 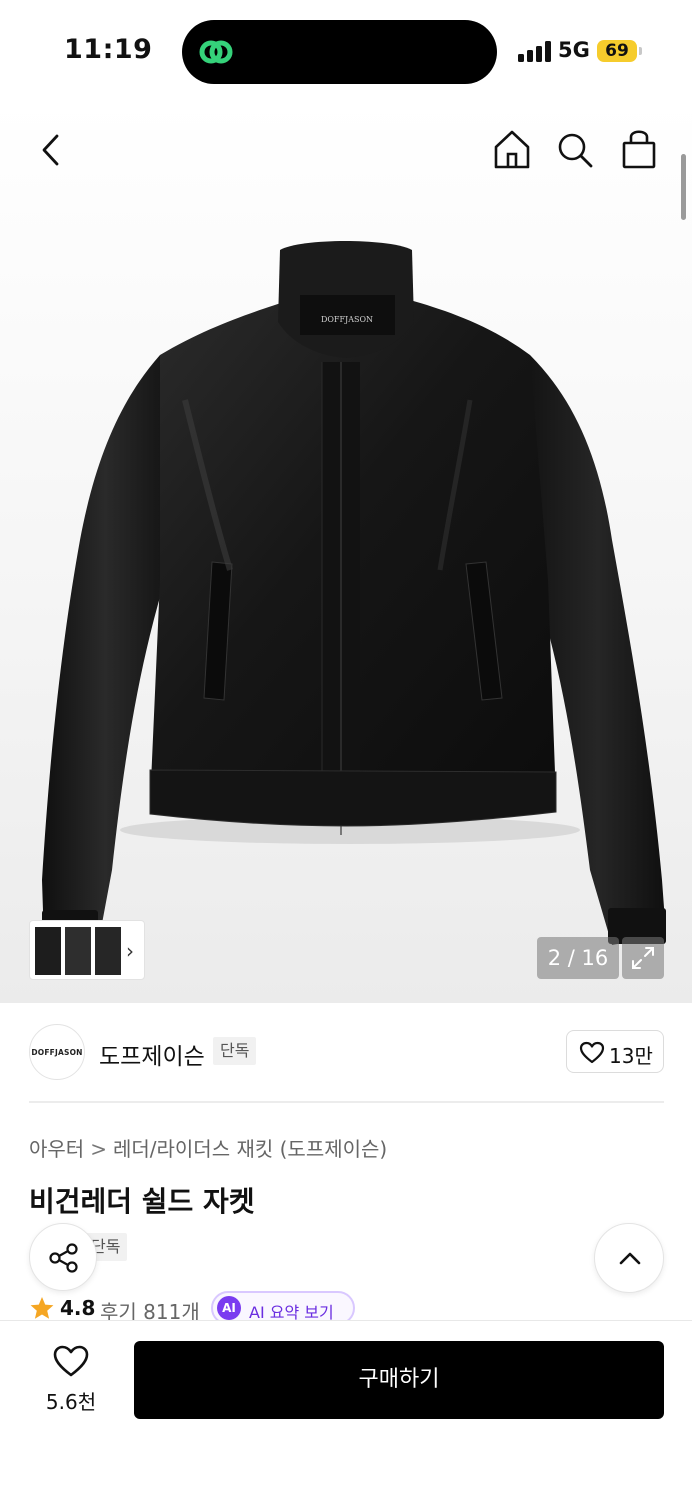 I want to click on ai-badge-icon: AI, so click(x=229, y=1308).